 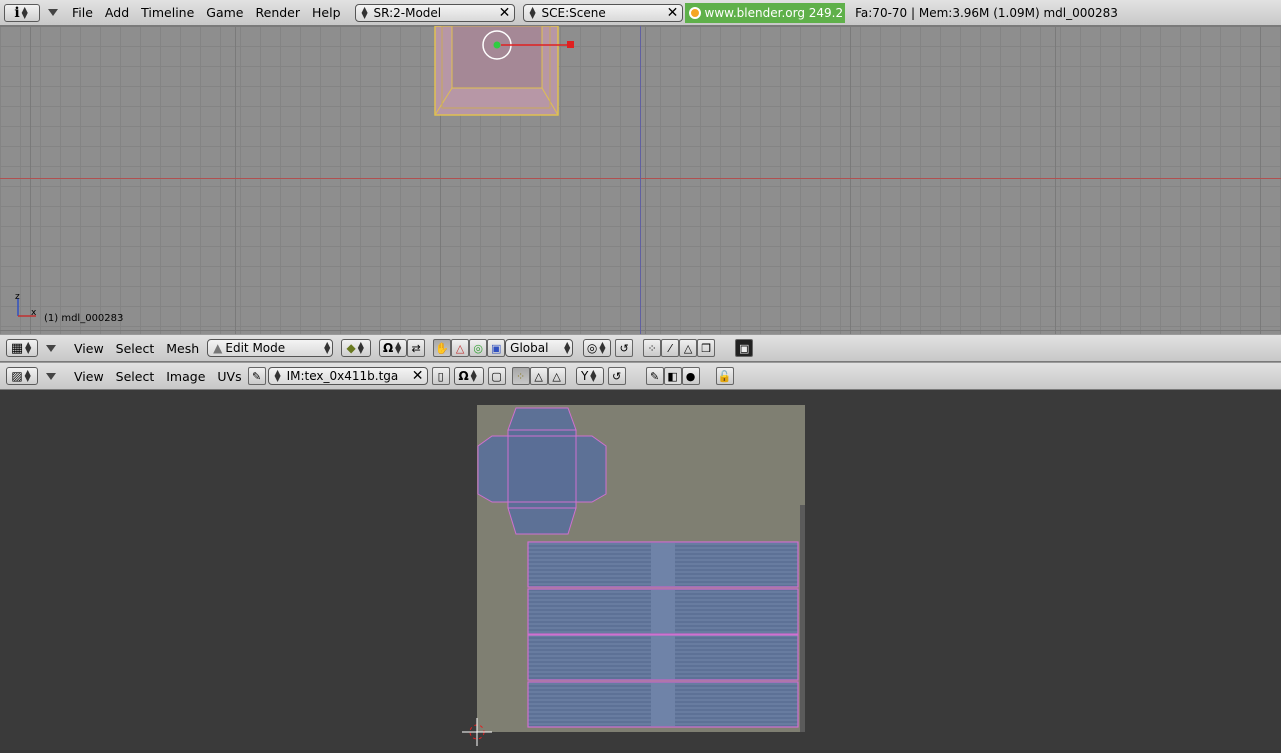 What do you see at coordinates (34, 313) in the screenshot?
I see `axis-x-label: x` at bounding box center [34, 313].